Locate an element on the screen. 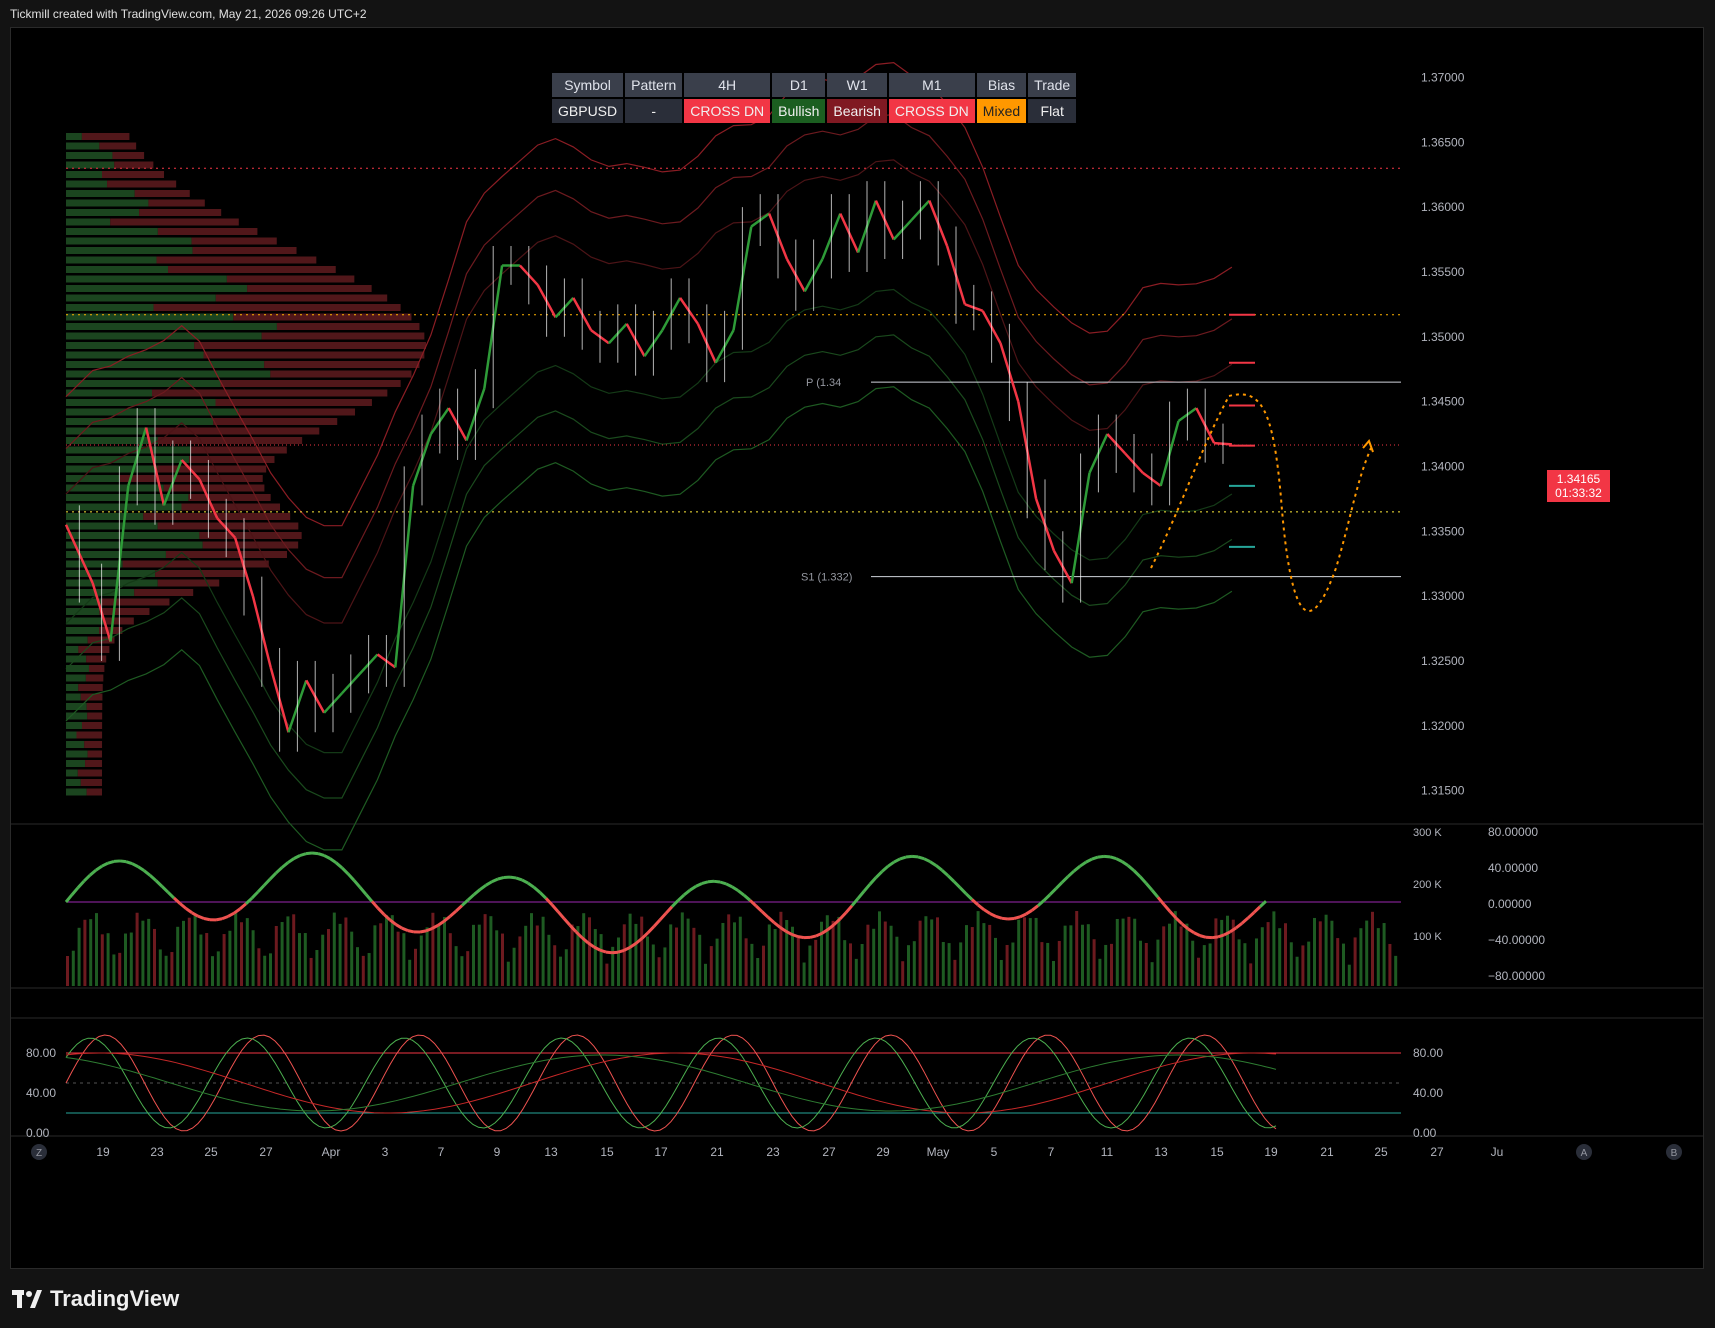 Image resolution: width=1715 pixels, height=1328 pixels. time-tick-label: 15 is located at coordinates (607, 1152).